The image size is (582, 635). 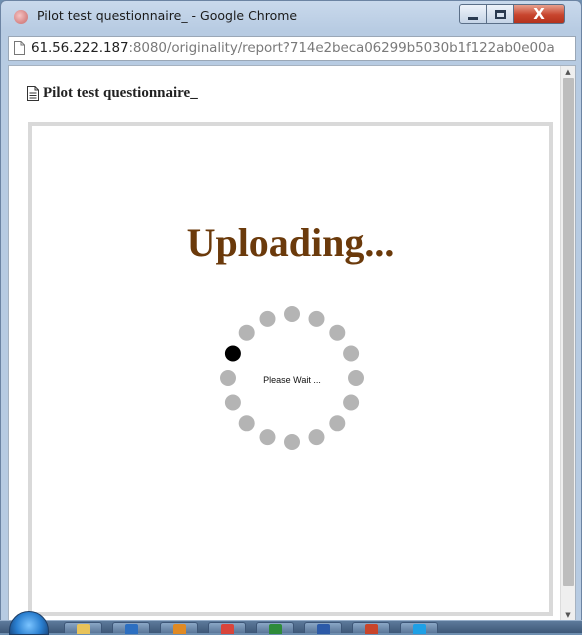 I want to click on page-icon, so click(x=19, y=48).